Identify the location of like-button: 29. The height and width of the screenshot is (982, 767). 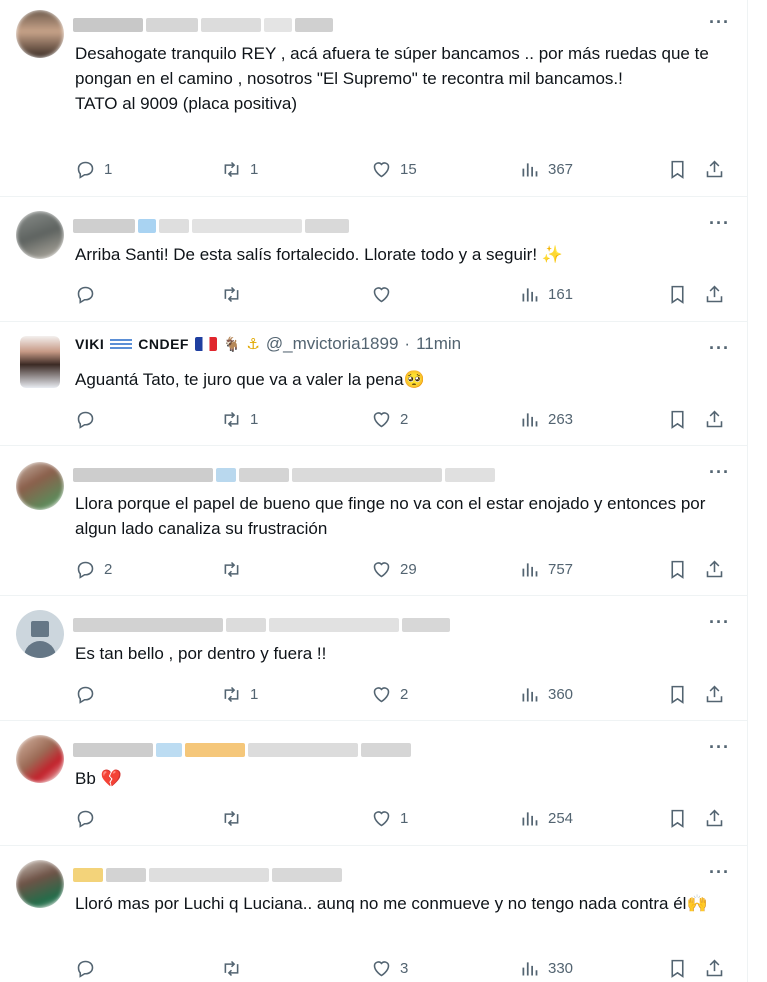
(394, 569).